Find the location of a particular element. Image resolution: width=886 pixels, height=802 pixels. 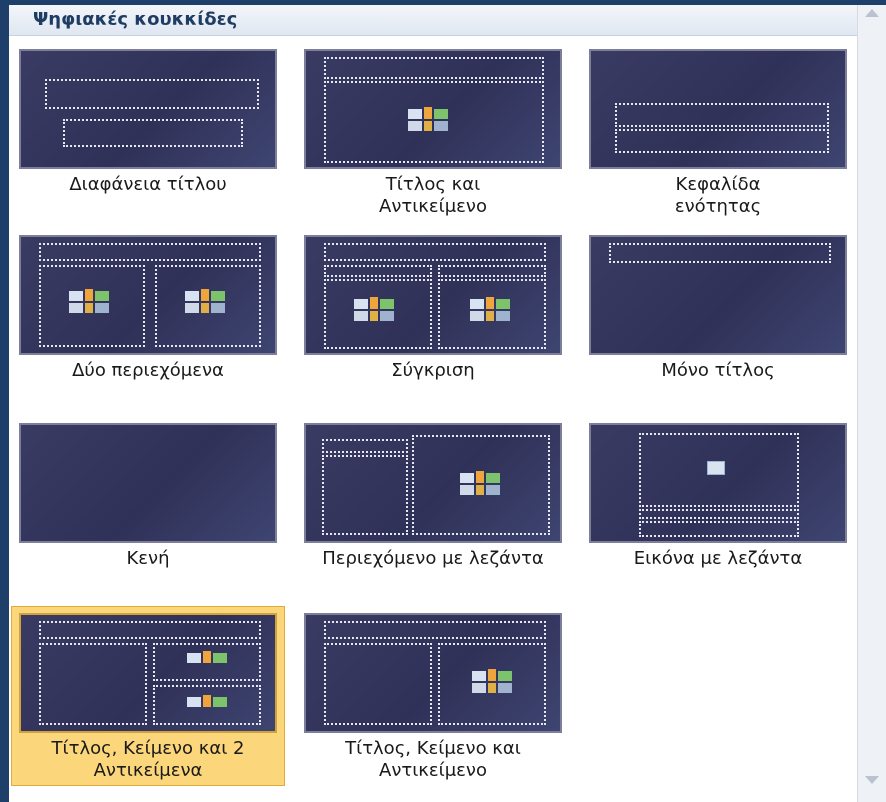

layout-comparison: Σύγκριση is located at coordinates (433, 305).